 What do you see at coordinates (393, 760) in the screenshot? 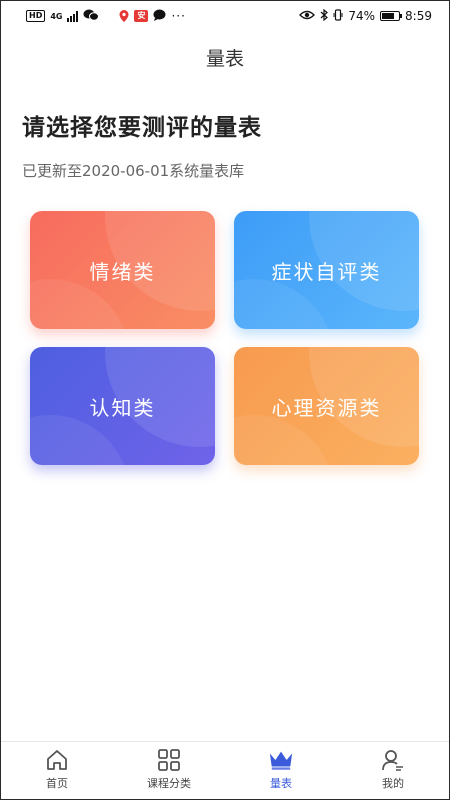
I see `user-icon` at bounding box center [393, 760].